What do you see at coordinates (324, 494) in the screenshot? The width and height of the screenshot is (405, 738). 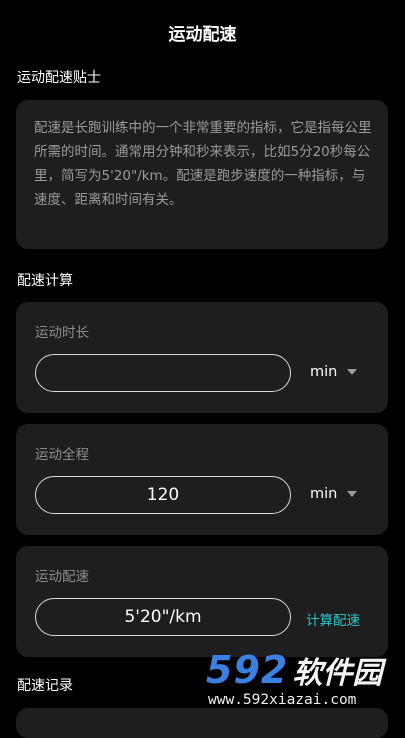 I see `distance-unit-label: min` at bounding box center [324, 494].